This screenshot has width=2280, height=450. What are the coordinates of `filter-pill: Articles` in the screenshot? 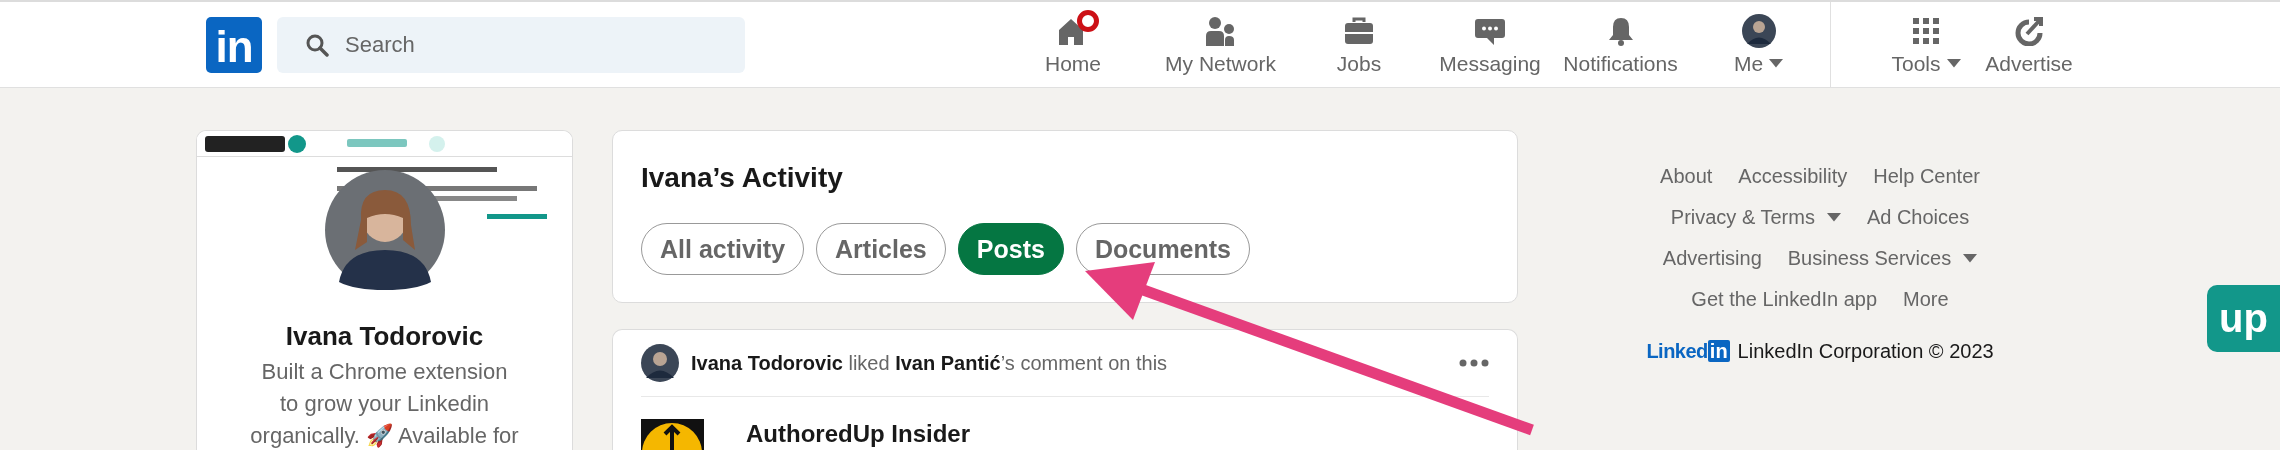 It's located at (881, 249).